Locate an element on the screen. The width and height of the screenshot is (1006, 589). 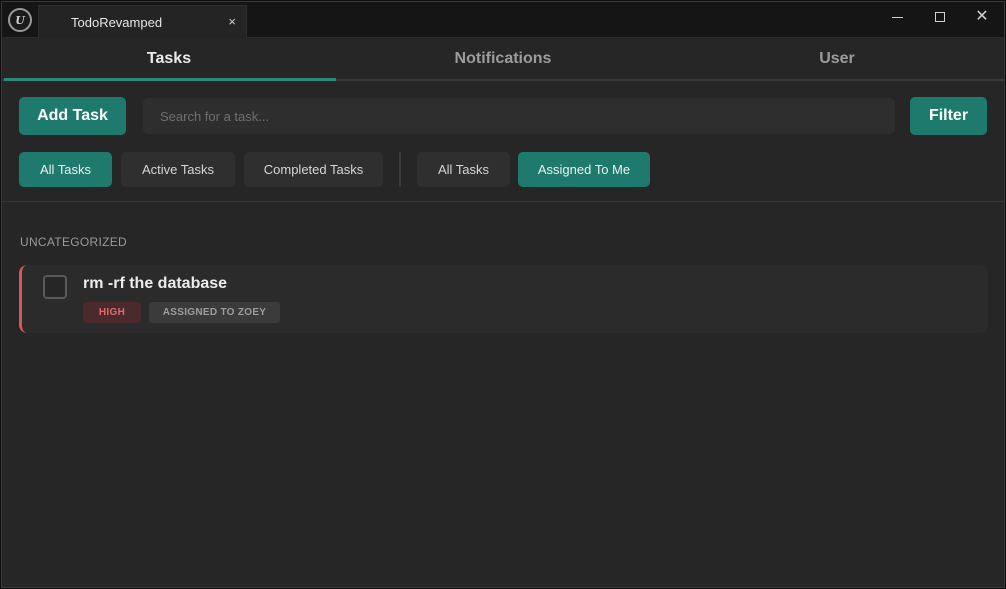
filter-divider is located at coordinates (400, 169).